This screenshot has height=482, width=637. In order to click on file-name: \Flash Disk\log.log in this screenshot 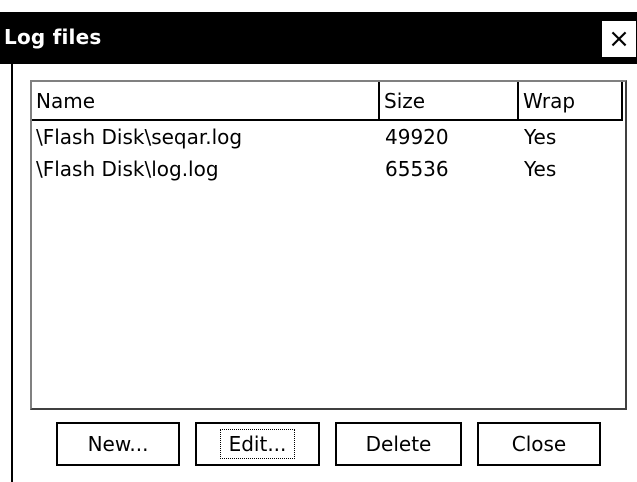, I will do `click(127, 169)`.